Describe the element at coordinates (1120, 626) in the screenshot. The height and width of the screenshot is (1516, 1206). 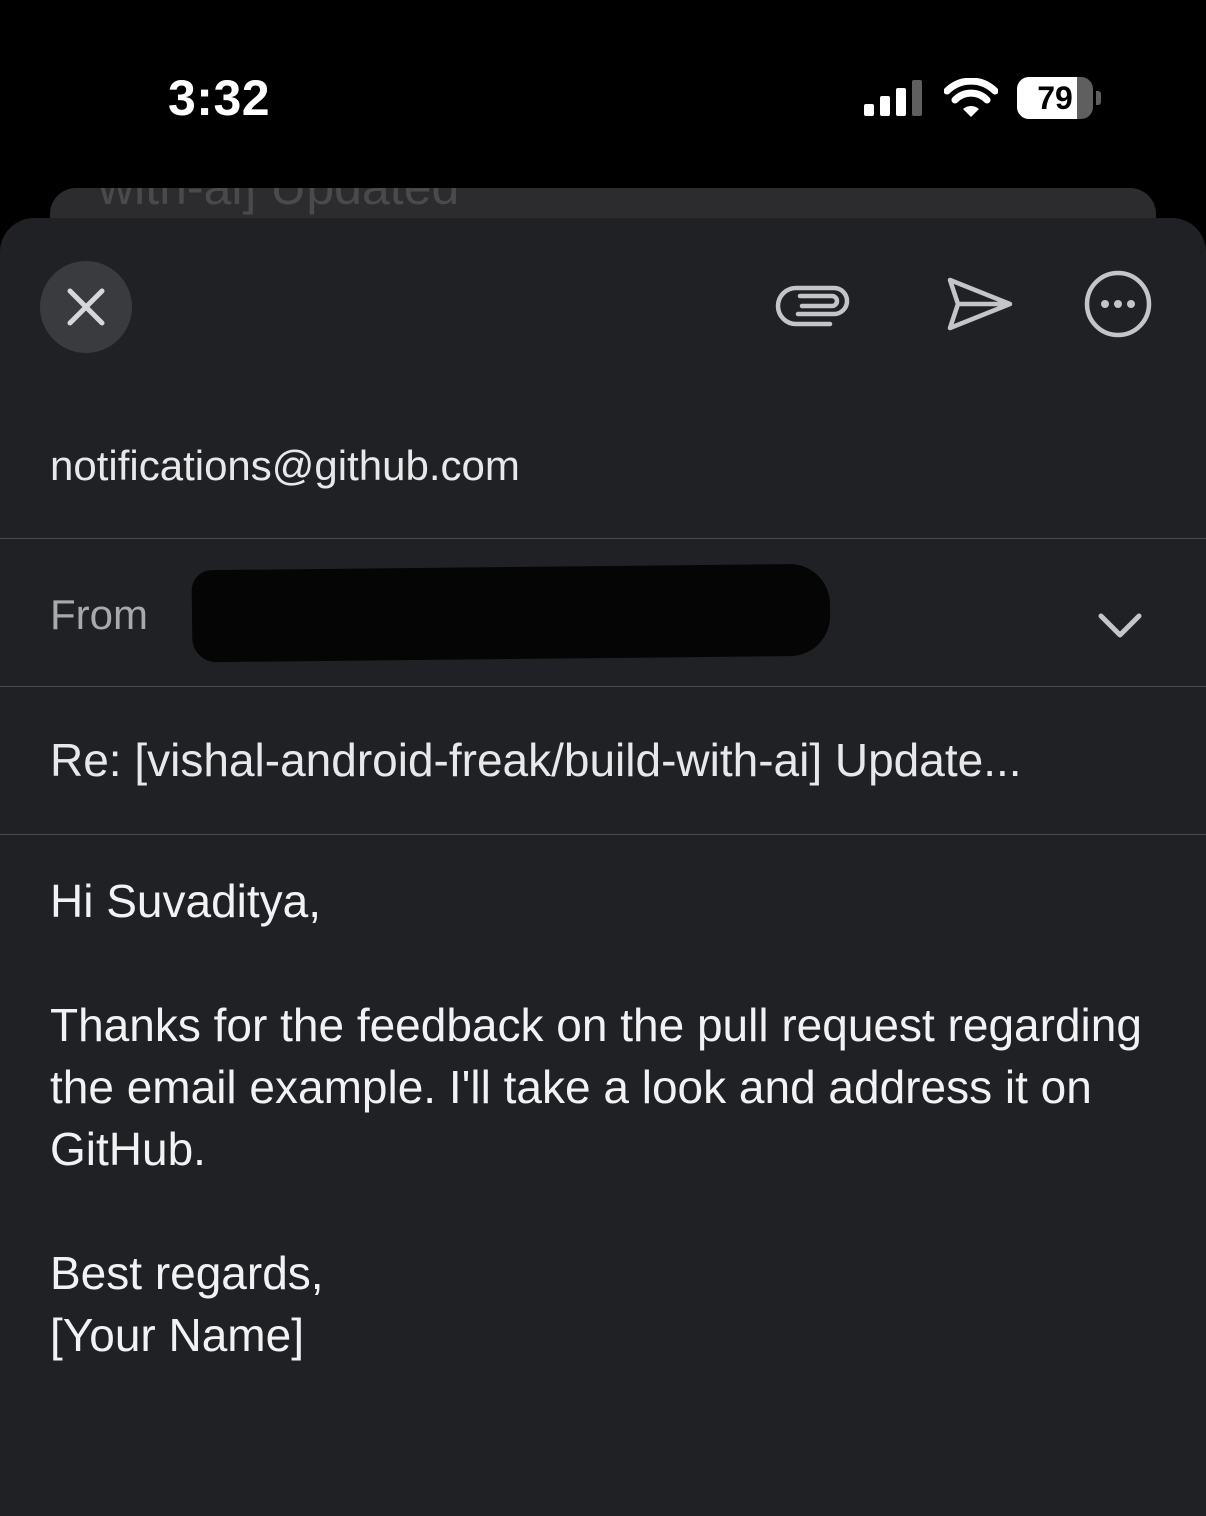
I see `chevron-down-icon` at that location.